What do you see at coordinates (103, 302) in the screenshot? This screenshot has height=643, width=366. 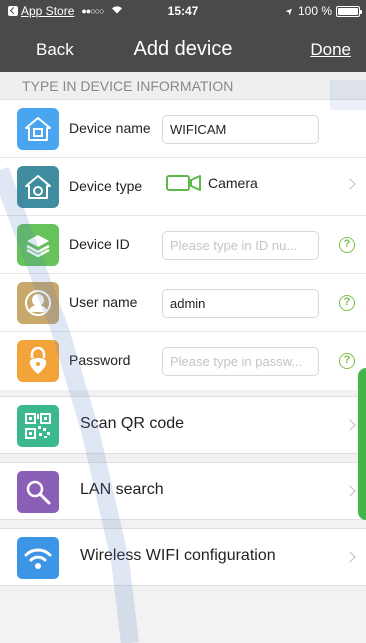 I see `user-name-label: User name` at bounding box center [103, 302].